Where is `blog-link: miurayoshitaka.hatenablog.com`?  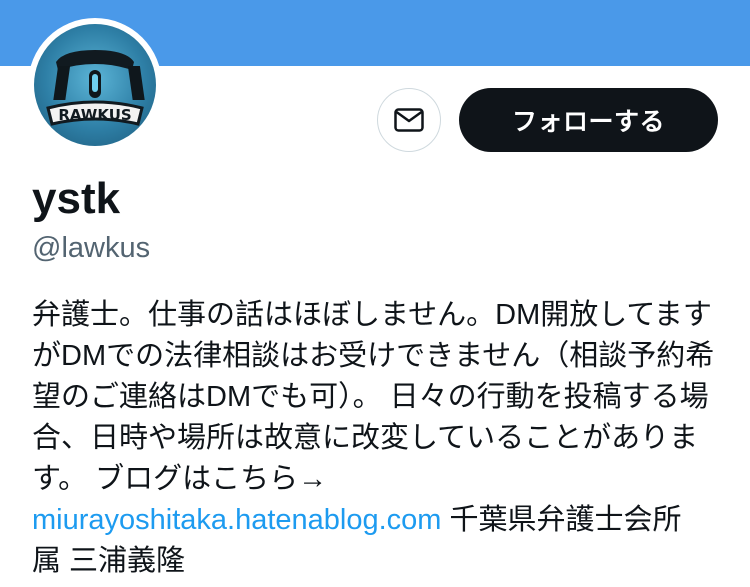 blog-link: miurayoshitaka.hatenablog.com is located at coordinates (236, 520).